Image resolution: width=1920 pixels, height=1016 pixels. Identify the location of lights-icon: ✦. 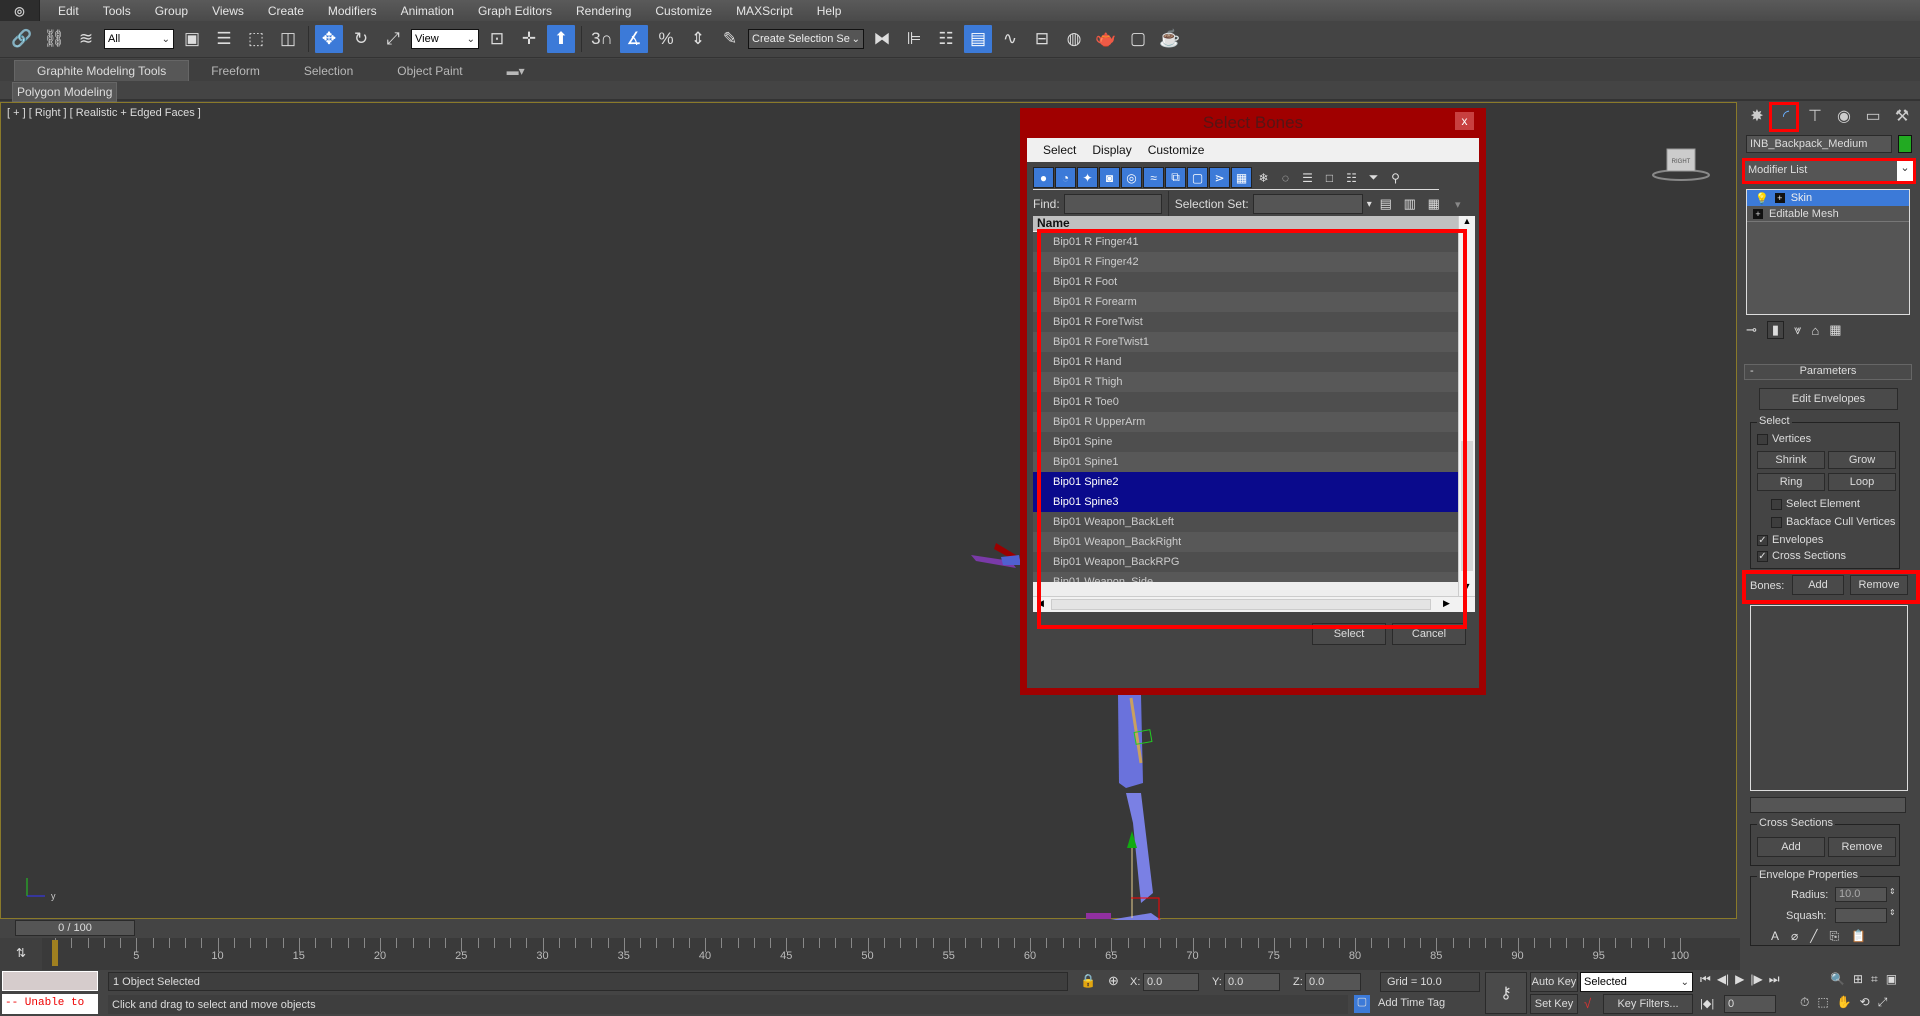
(1087, 177).